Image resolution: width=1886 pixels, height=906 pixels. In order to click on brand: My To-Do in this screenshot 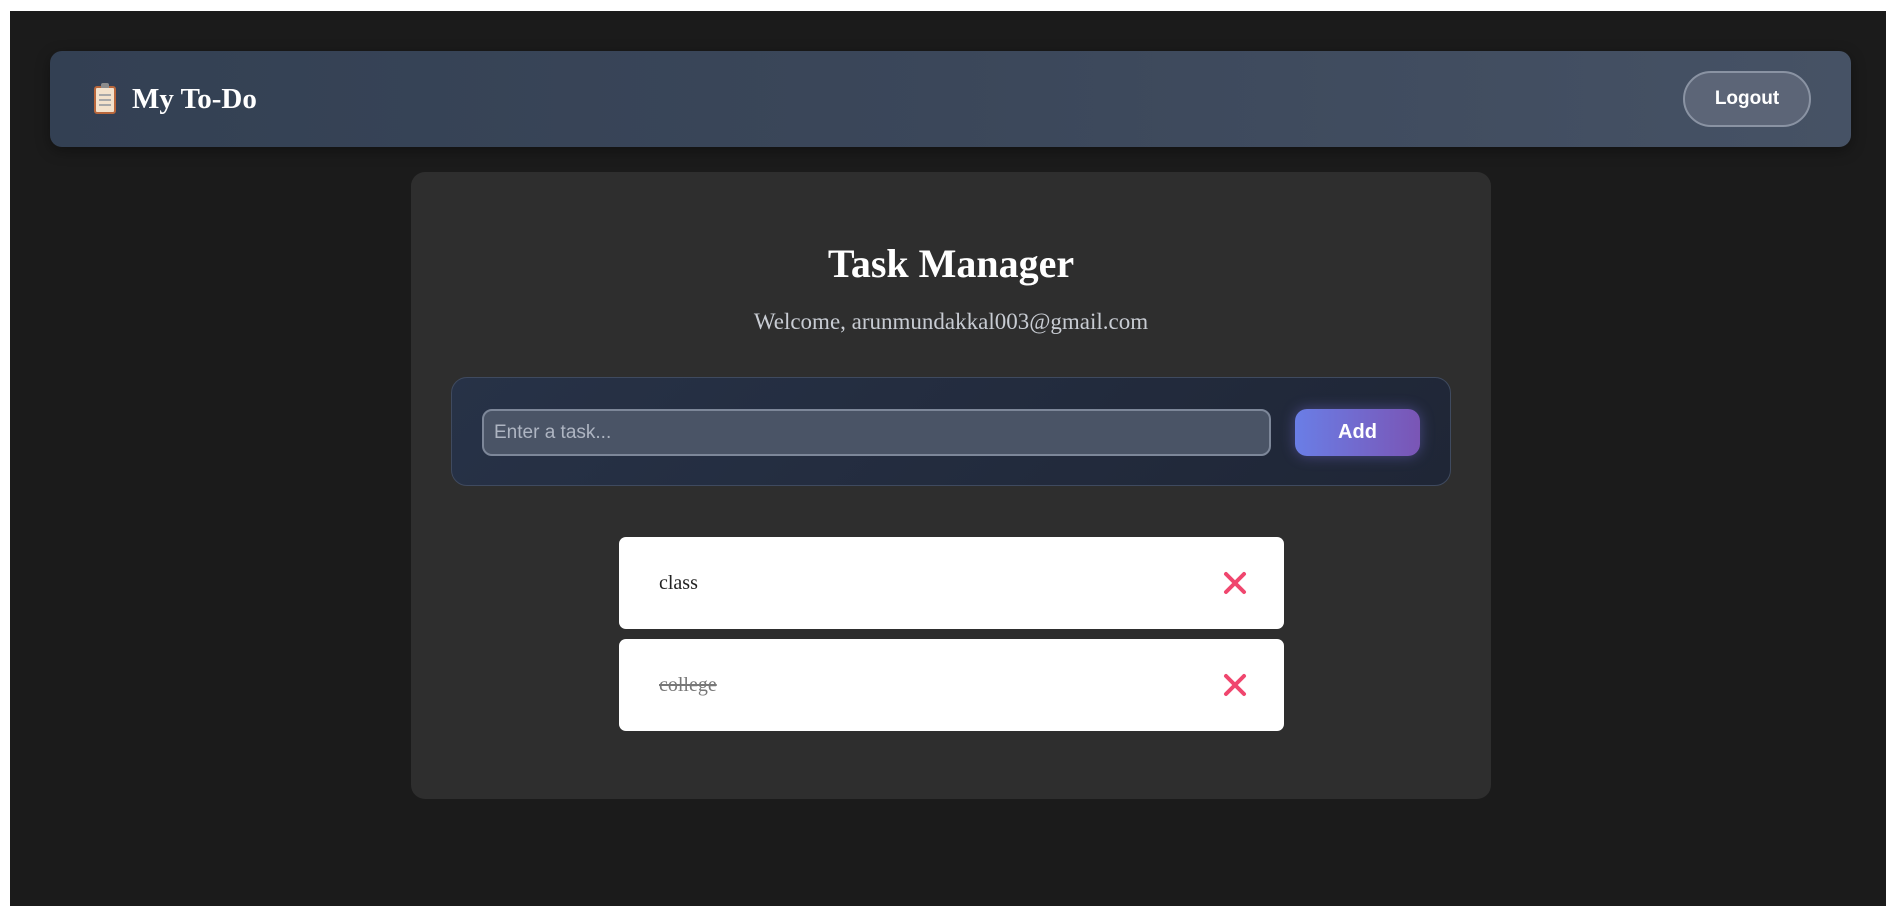, I will do `click(175, 99)`.